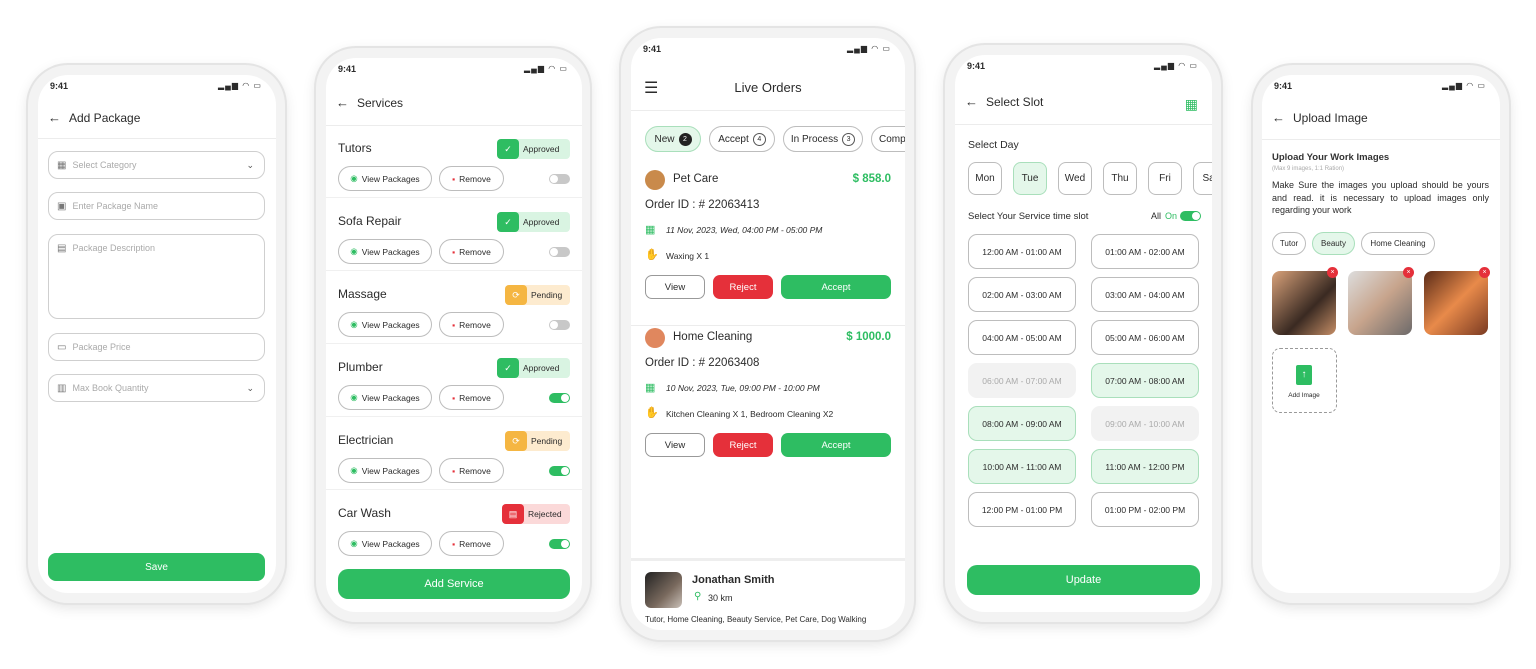 The image size is (1536, 669). Describe the element at coordinates (1145, 509) in the screenshot. I see `time-slot: 01:00 PM - 02:00 PM` at that location.